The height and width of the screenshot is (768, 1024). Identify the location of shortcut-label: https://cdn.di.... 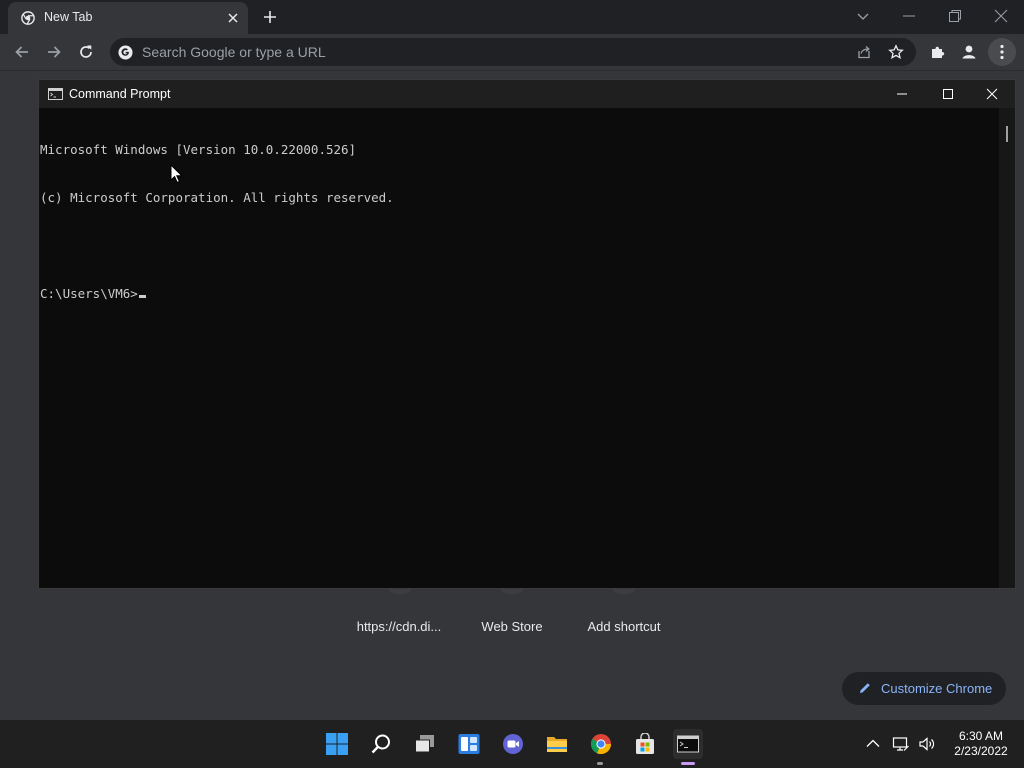
(399, 626).